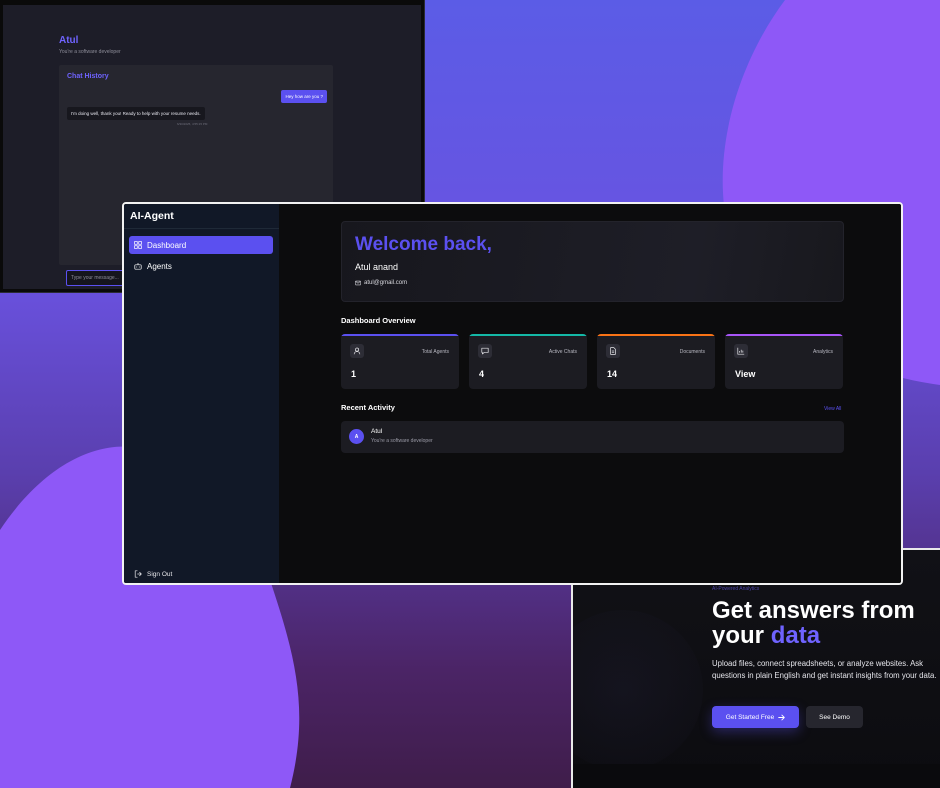 The height and width of the screenshot is (788, 940). What do you see at coordinates (592, 437) in the screenshot?
I see `activity-item: A Atul You're a software developer` at bounding box center [592, 437].